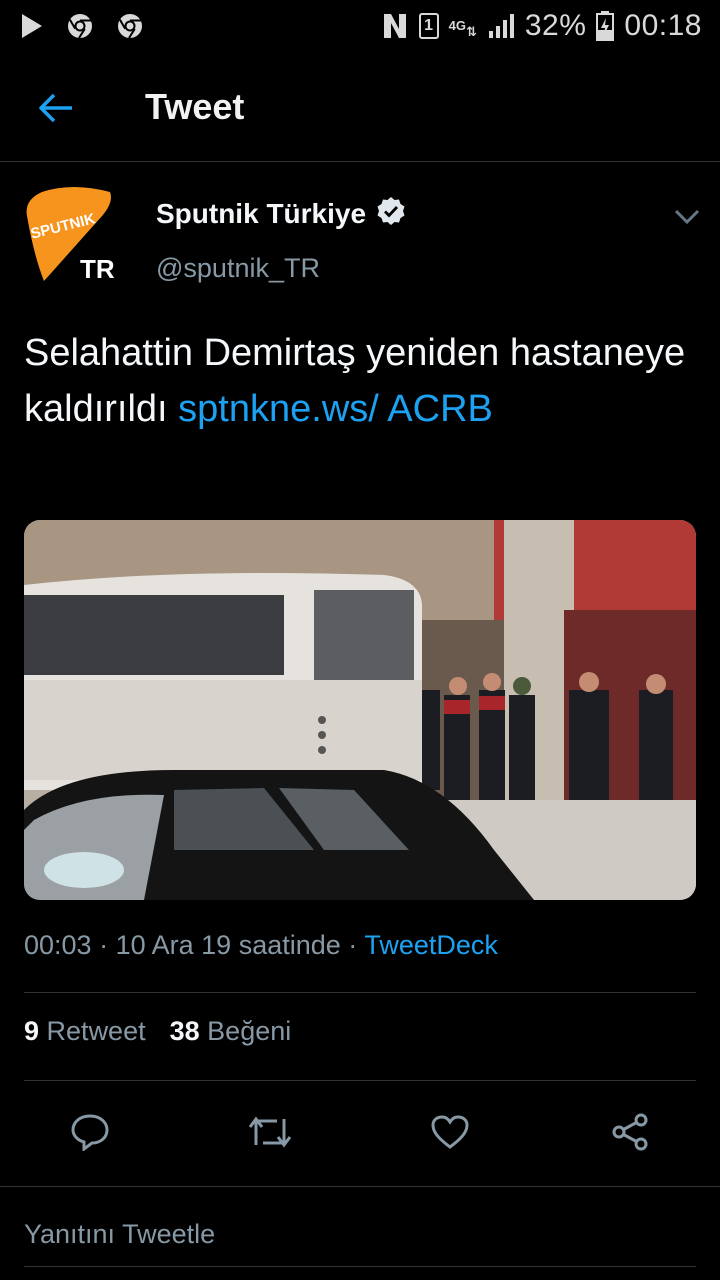 Image resolution: width=720 pixels, height=1280 pixels. I want to click on share-button, so click(630, 1132).